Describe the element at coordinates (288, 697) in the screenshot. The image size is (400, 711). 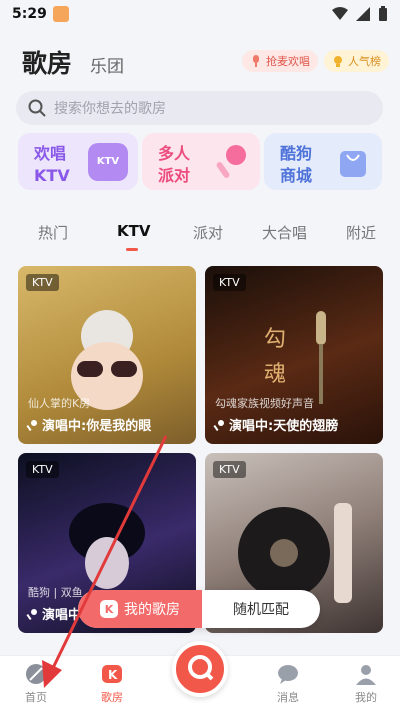
I see `nav-message-label: 消息` at that location.